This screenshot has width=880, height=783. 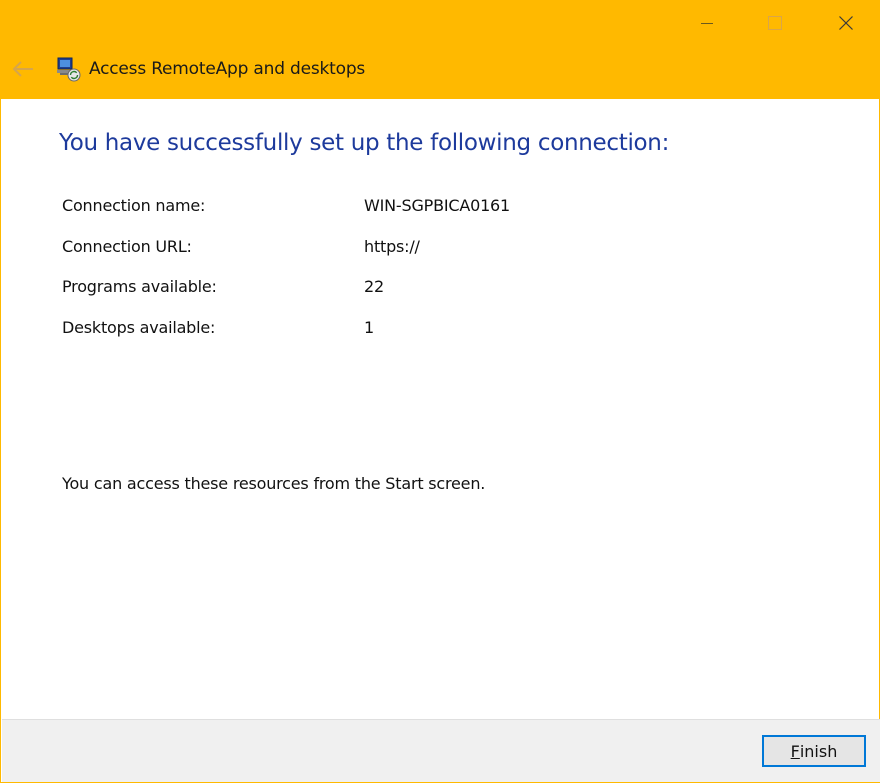 What do you see at coordinates (818, 751) in the screenshot?
I see `finish-label: inish` at bounding box center [818, 751].